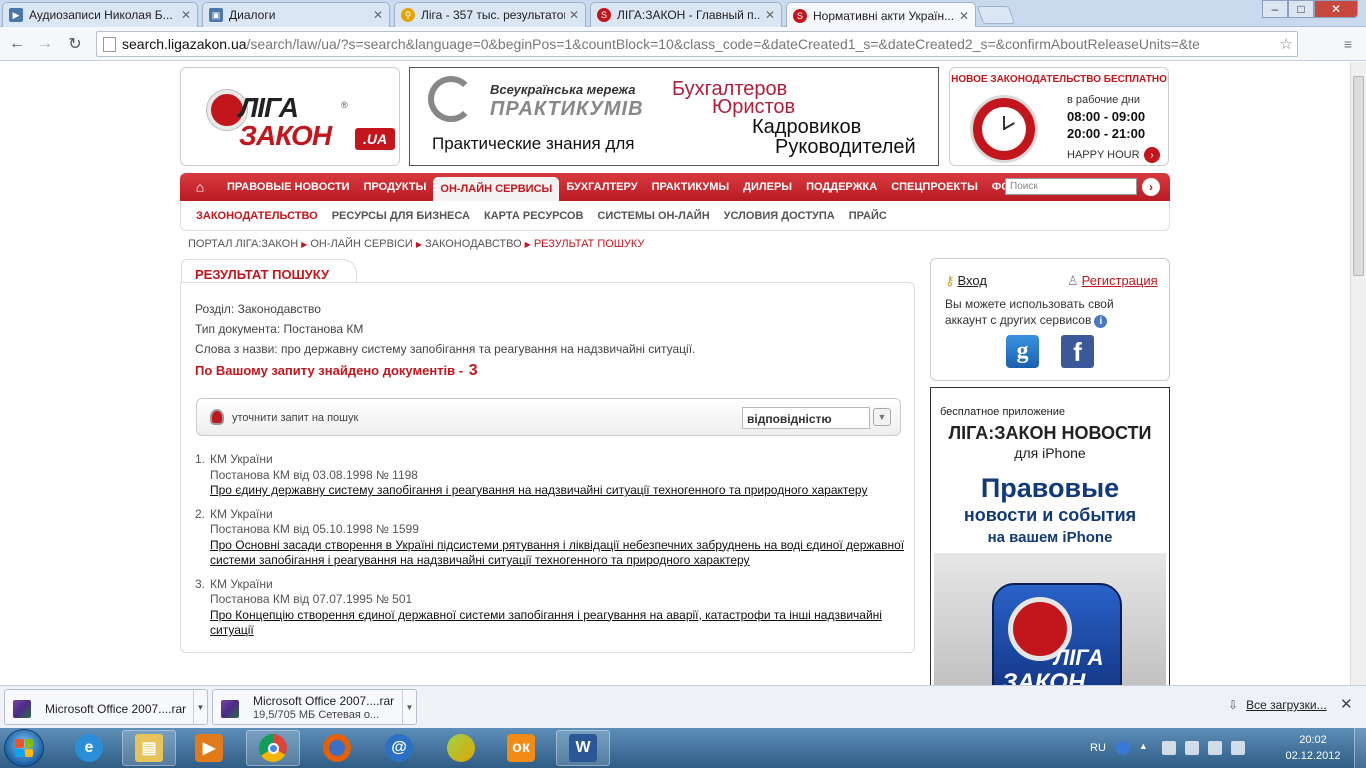 This screenshot has height=768, width=1366. What do you see at coordinates (1022, 351) in the screenshot?
I see `google-login-button: g` at bounding box center [1022, 351].